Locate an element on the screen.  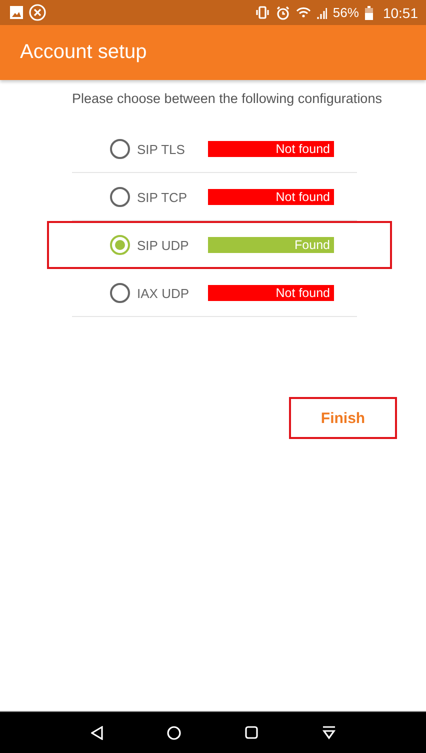
status-label: Found is located at coordinates (271, 245).